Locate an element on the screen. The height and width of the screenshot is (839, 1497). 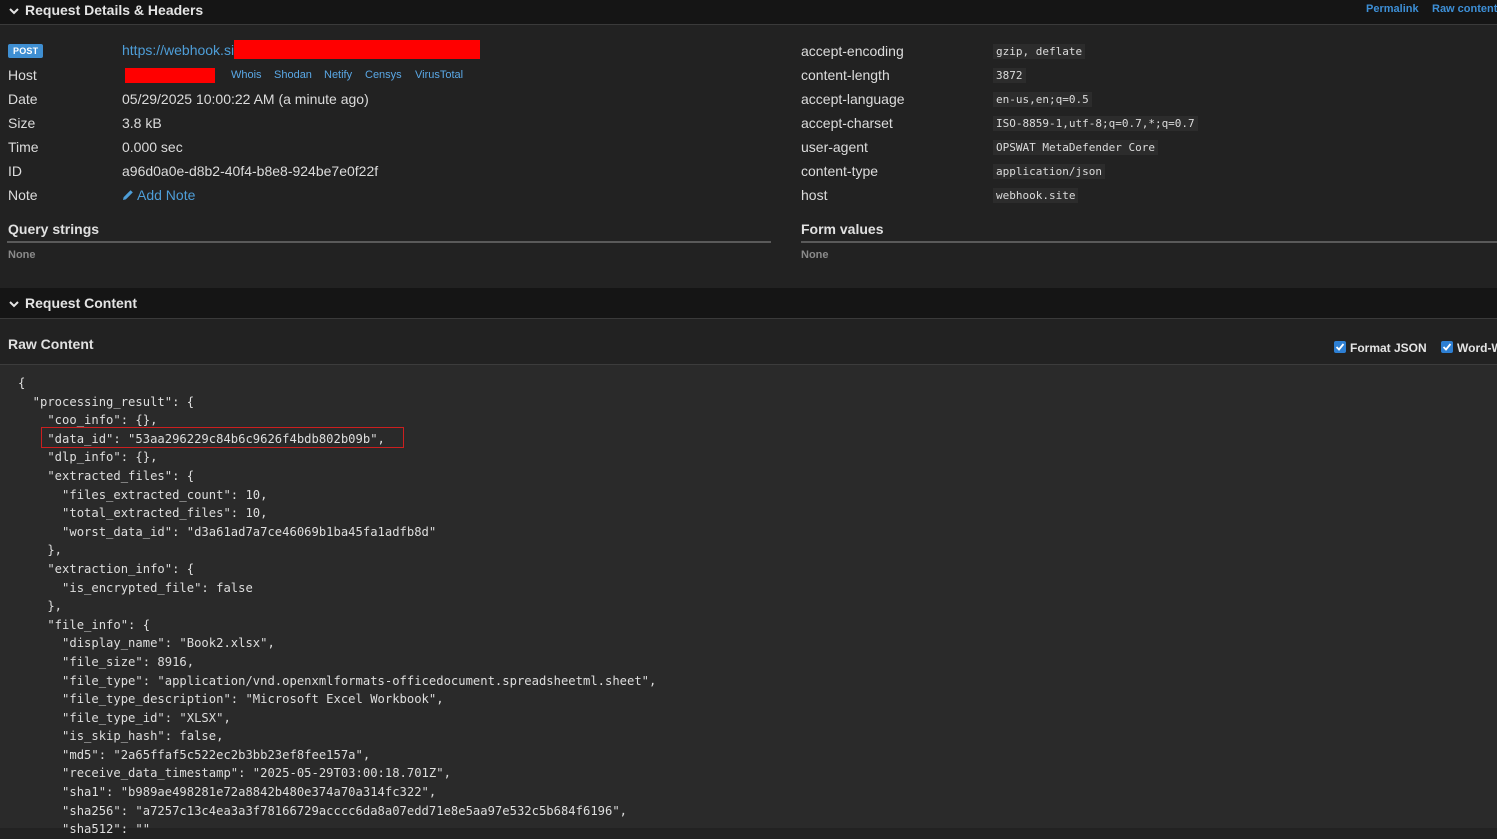
add-note-button: Add Note is located at coordinates (158, 195).